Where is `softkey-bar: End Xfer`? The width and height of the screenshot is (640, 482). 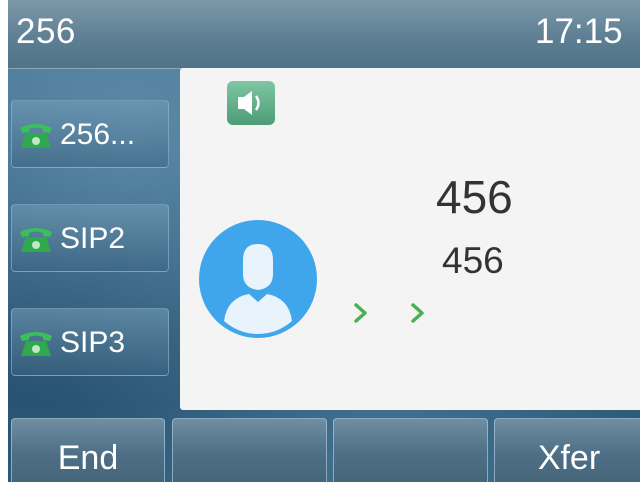 softkey-bar: End Xfer is located at coordinates (324, 450).